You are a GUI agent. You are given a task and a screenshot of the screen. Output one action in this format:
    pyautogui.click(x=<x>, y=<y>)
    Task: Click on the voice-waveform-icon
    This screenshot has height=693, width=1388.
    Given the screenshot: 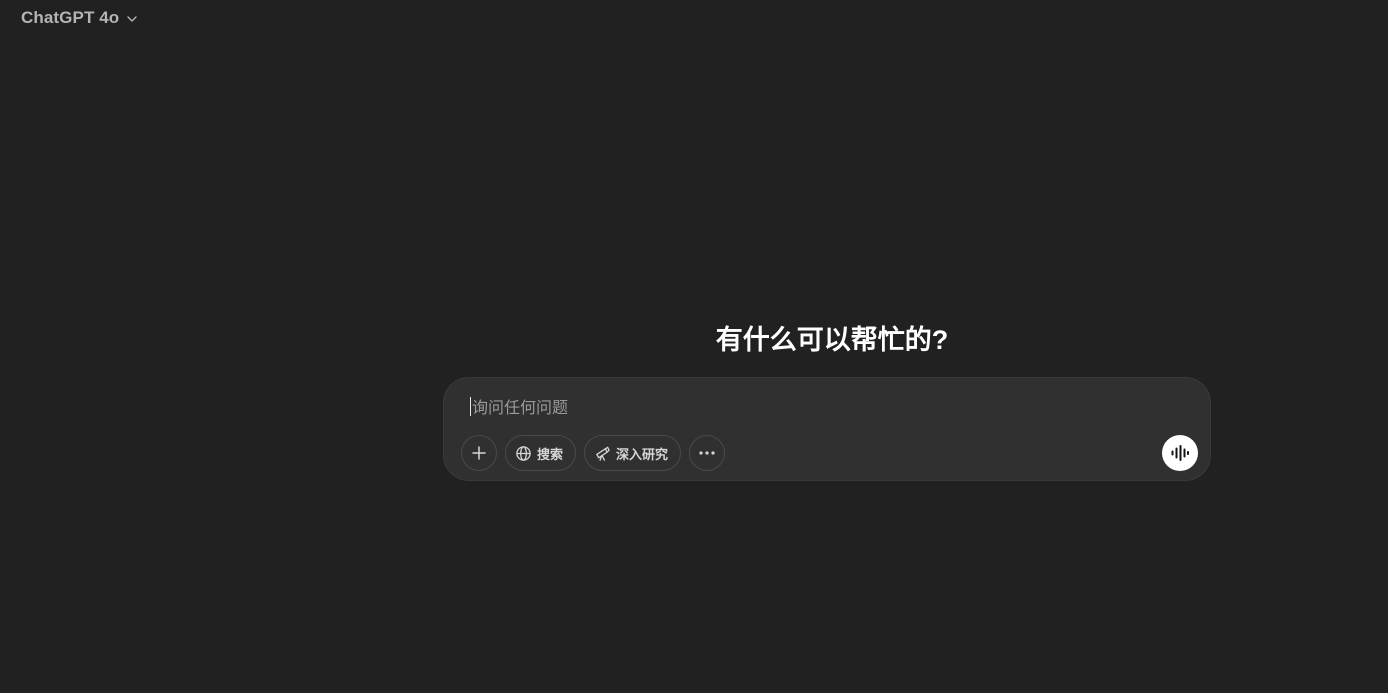 What is the action you would take?
    pyautogui.click(x=1180, y=453)
    